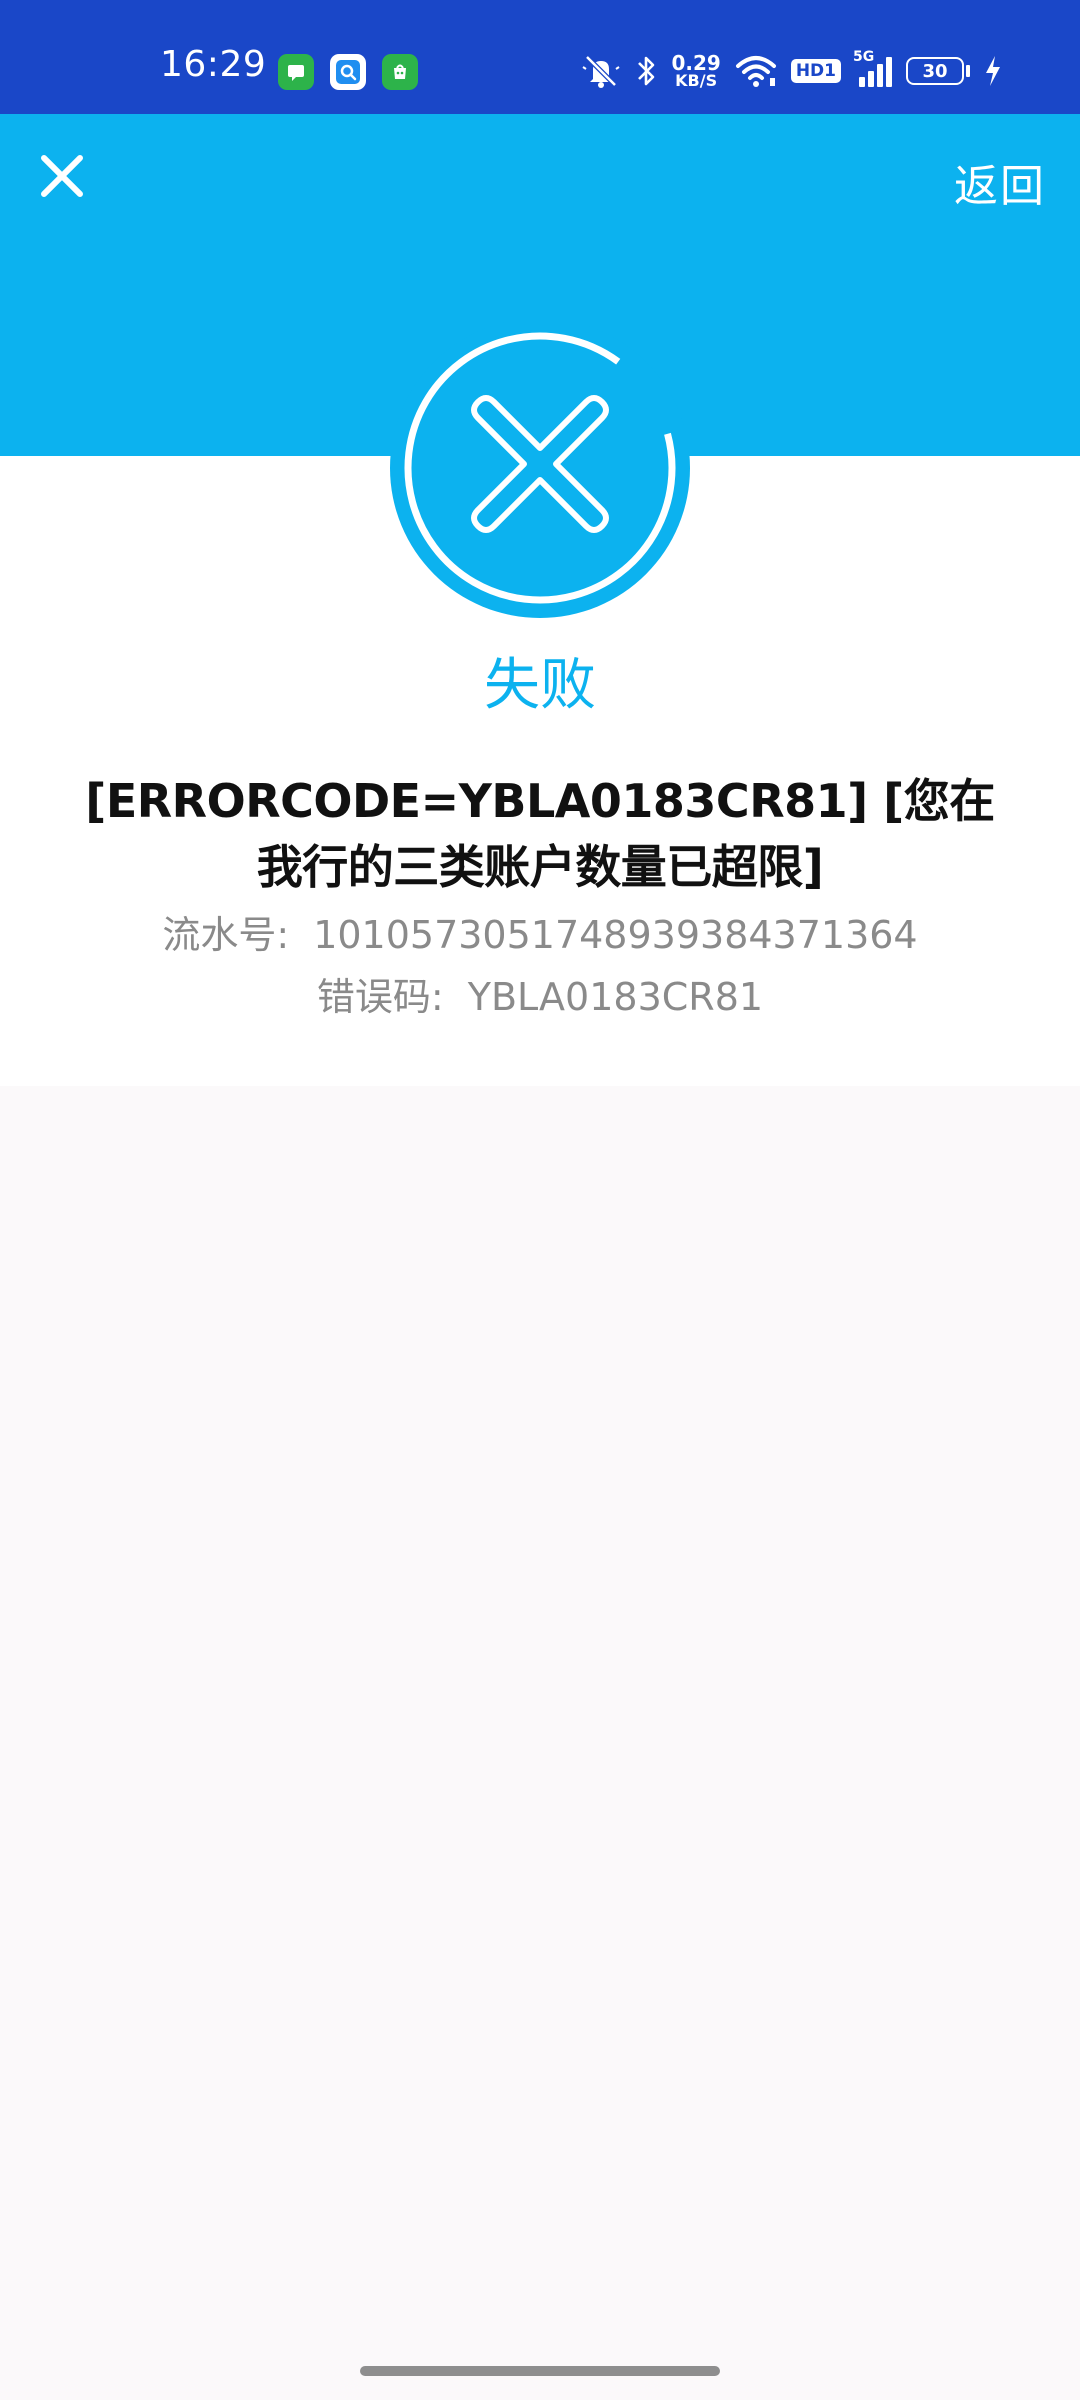 The image size is (1080, 2400). I want to click on hd-badge: HD1, so click(815, 71).